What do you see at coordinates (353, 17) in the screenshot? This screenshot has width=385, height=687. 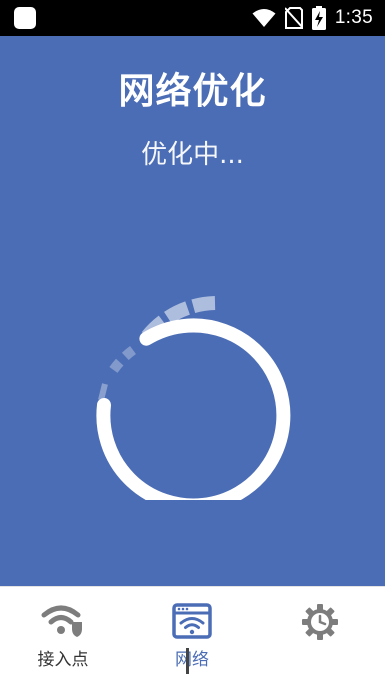 I see `clock: 1:35` at bounding box center [353, 17].